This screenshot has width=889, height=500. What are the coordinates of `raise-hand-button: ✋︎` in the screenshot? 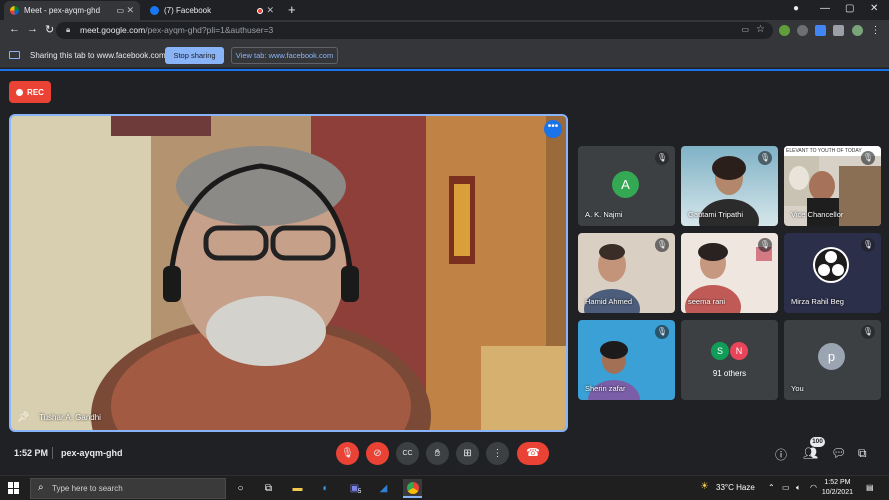 It's located at (437, 453).